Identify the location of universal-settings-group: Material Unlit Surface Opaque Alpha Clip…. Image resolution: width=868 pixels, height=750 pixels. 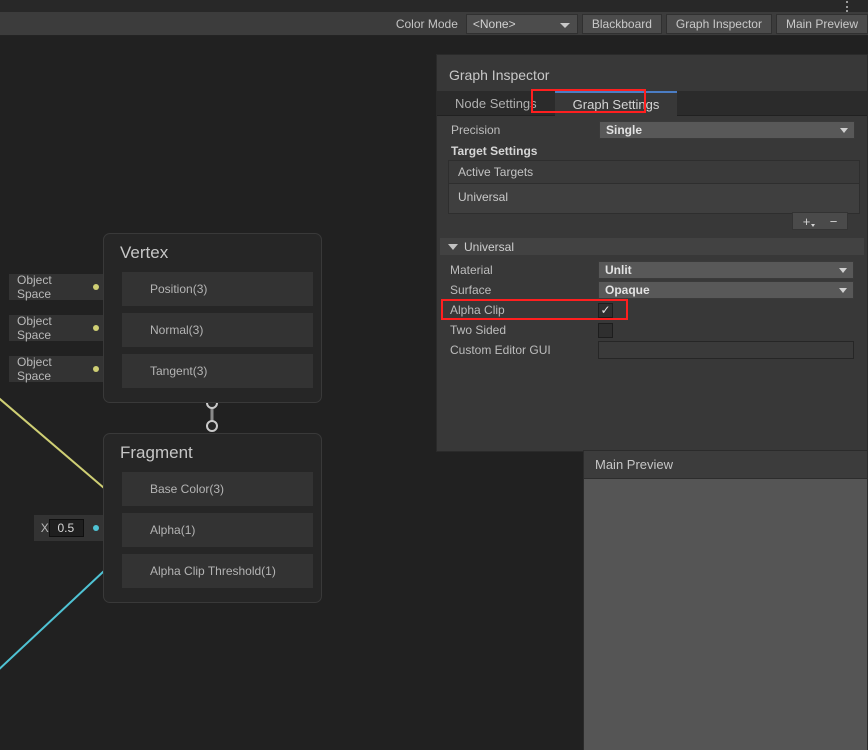
(655, 310).